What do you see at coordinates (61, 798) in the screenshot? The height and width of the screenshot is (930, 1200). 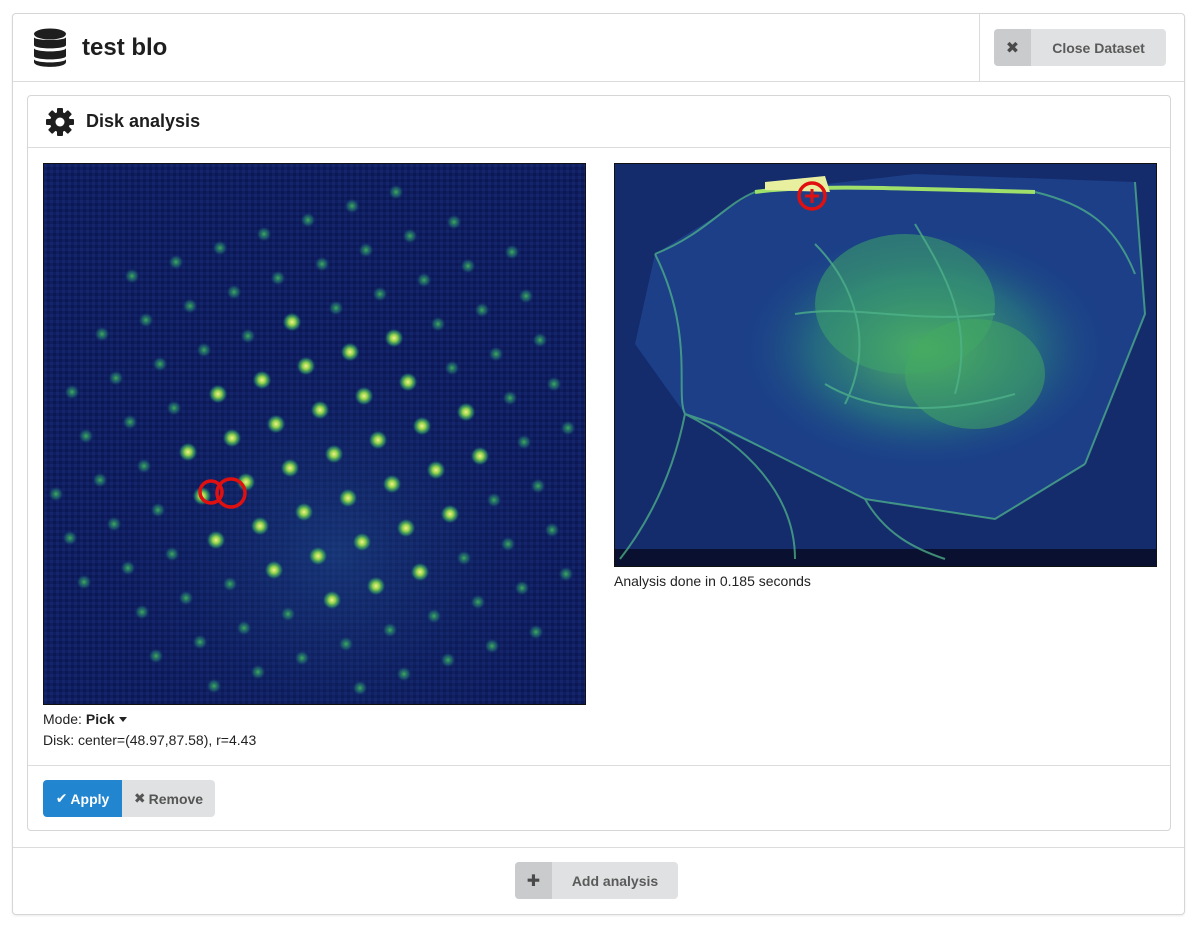 I see `check-icon: ✔` at bounding box center [61, 798].